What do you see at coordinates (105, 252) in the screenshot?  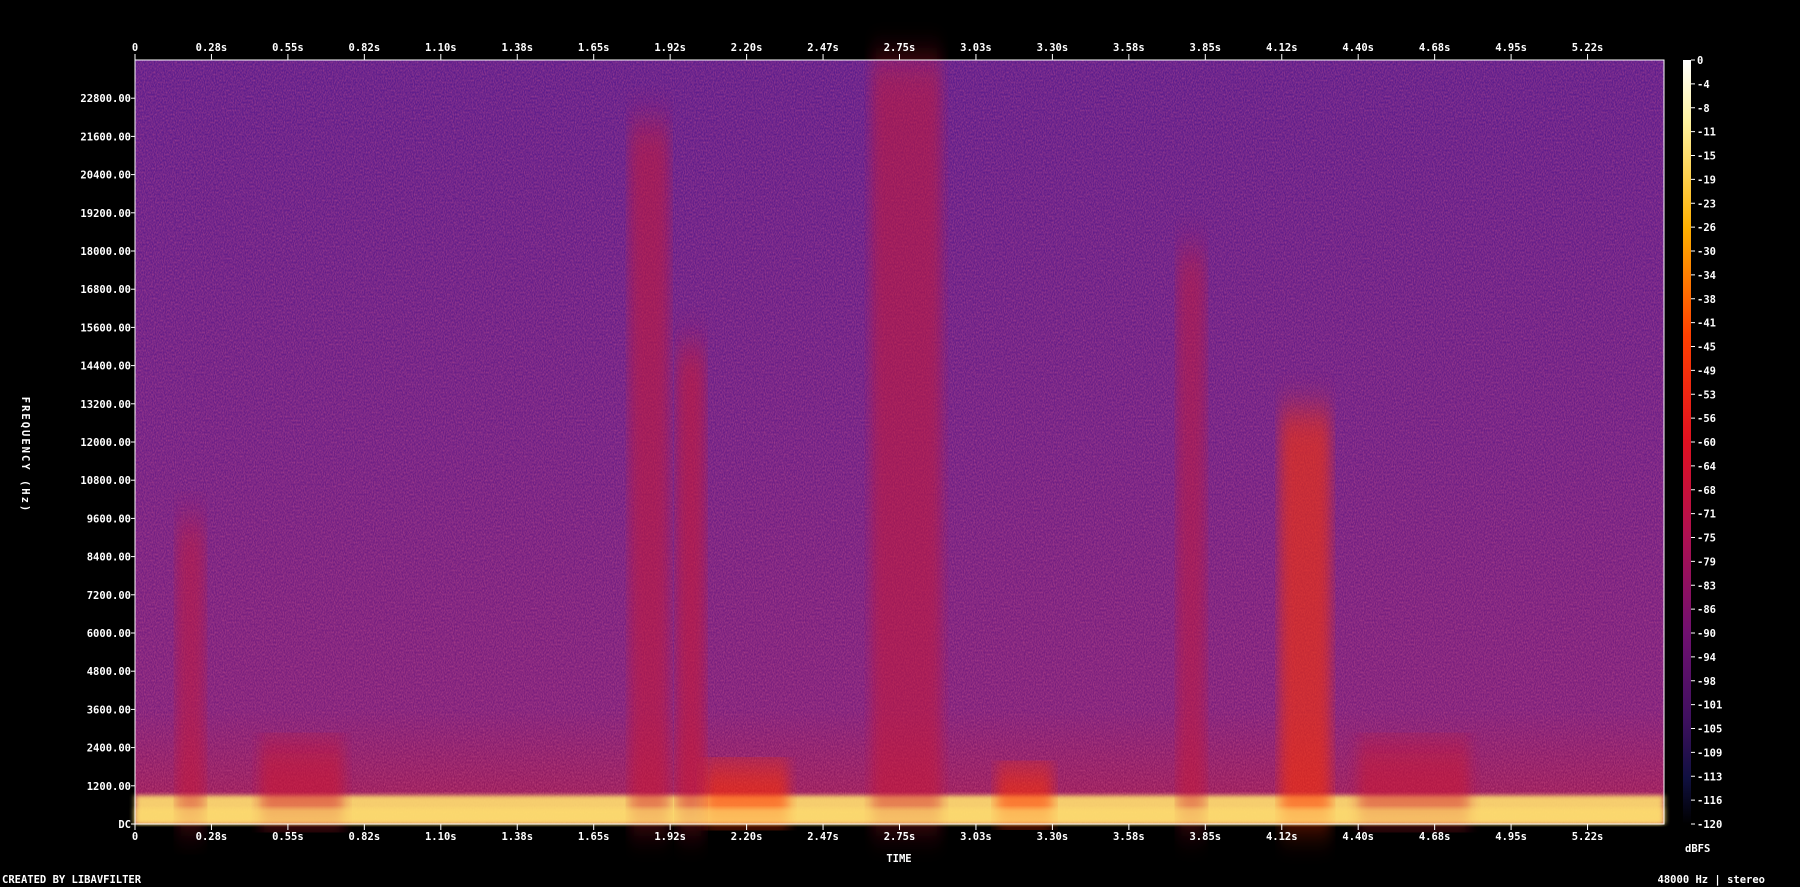 I see `y-tick-label: 18000.00` at bounding box center [105, 252].